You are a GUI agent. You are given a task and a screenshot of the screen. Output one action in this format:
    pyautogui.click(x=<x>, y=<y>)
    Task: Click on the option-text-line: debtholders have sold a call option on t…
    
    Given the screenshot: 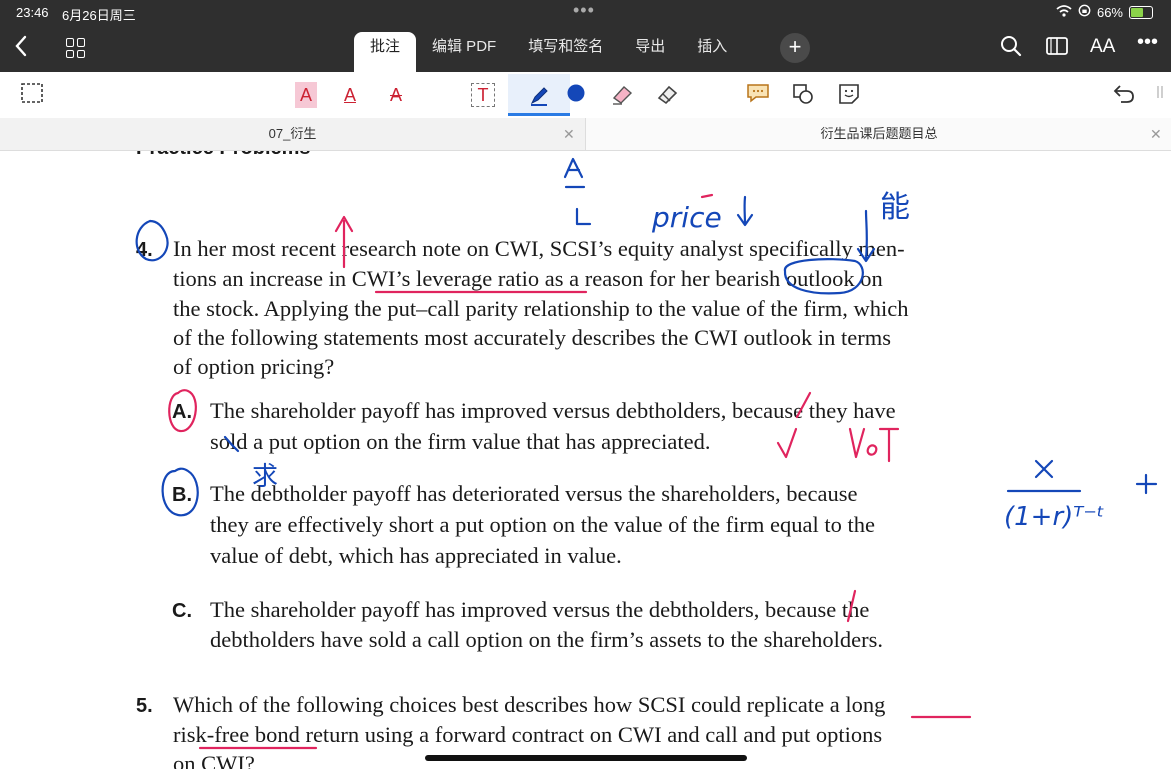 What is the action you would take?
    pyautogui.click(x=546, y=639)
    